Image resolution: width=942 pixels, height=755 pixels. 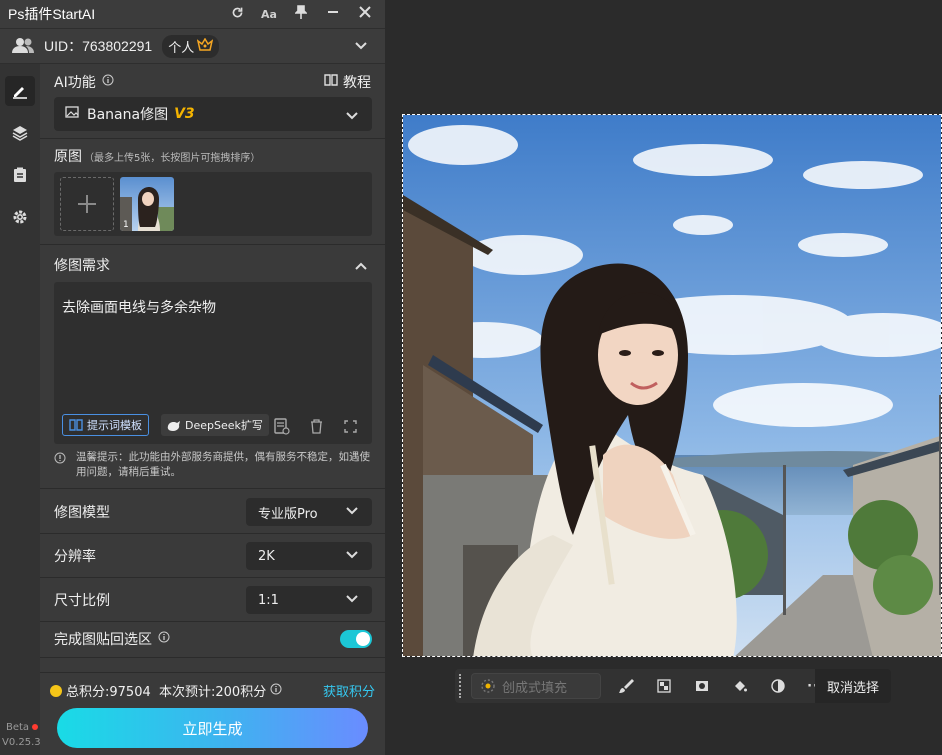 I want to click on sidebar-item-layers, so click(x=20, y=133).